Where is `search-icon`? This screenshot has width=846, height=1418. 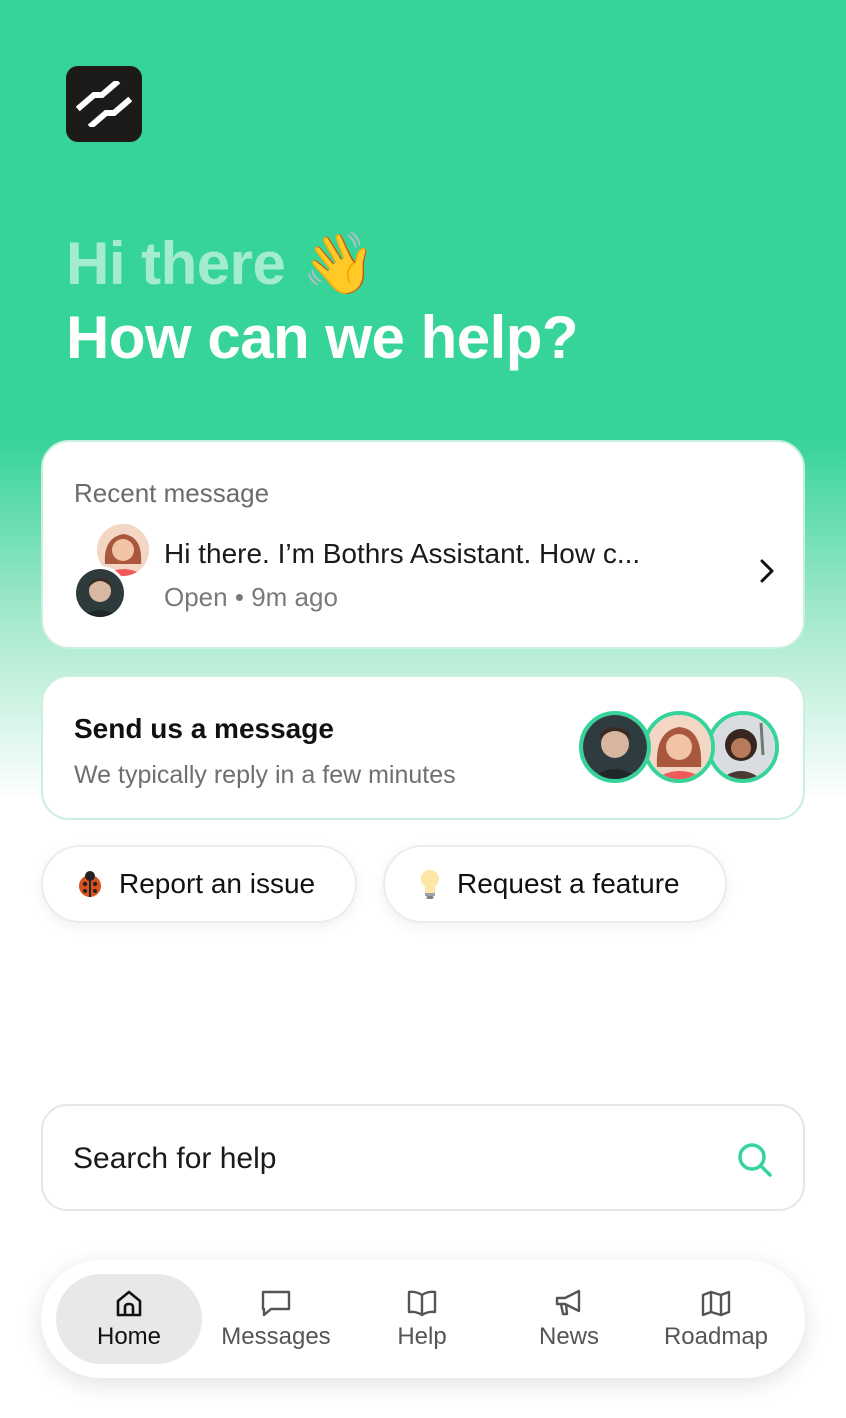
search-icon is located at coordinates (755, 1162).